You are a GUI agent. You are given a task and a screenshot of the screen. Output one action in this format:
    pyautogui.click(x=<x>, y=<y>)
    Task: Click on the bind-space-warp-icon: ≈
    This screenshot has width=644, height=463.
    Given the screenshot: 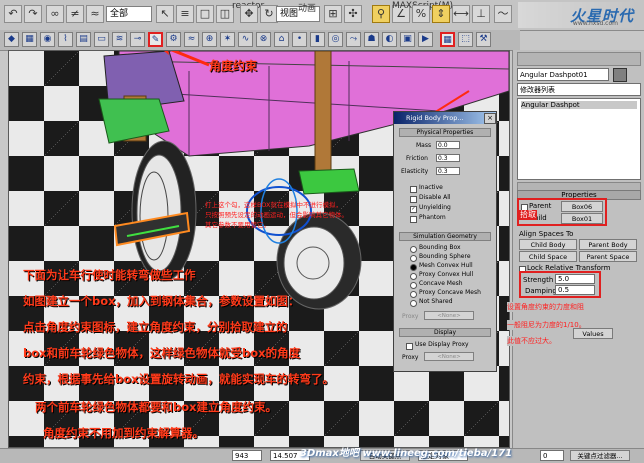 What is the action you would take?
    pyautogui.click(x=95, y=14)
    